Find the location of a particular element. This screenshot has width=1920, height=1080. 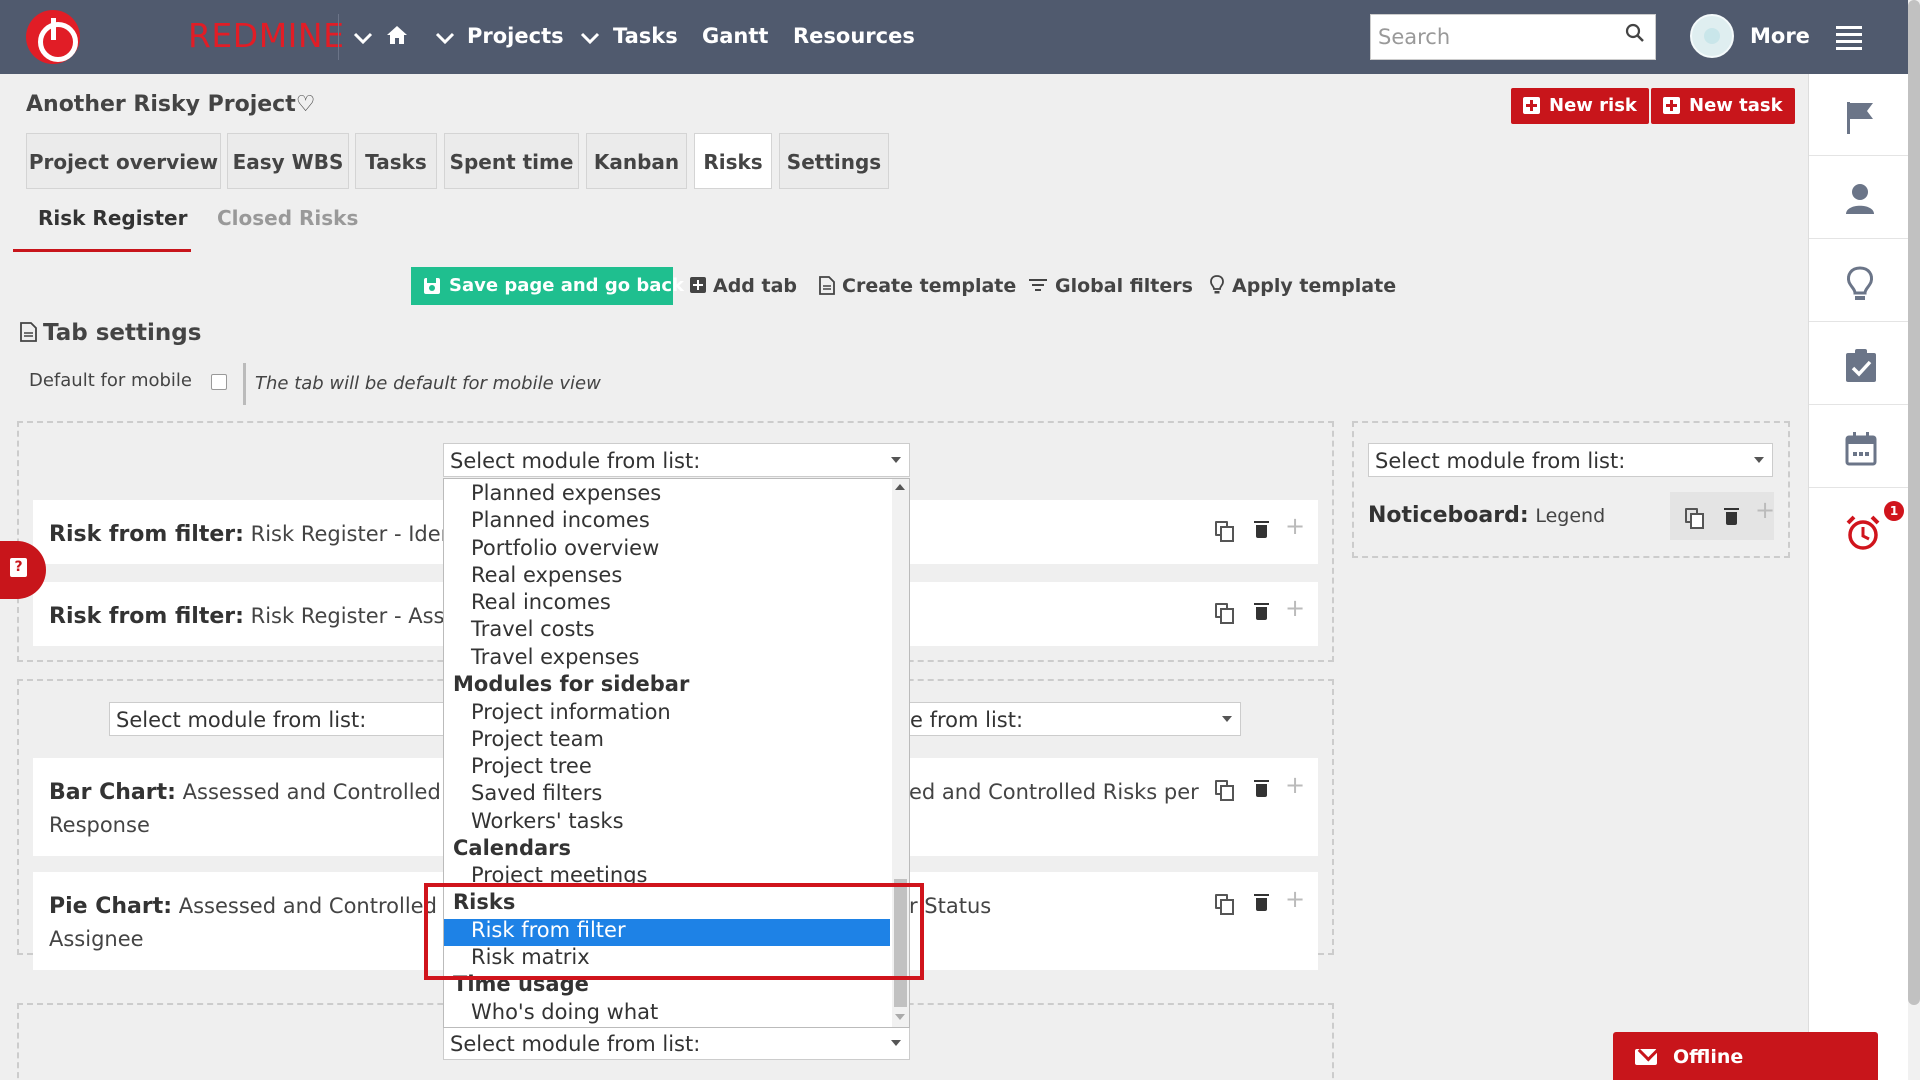

home-icon is located at coordinates (397, 37).